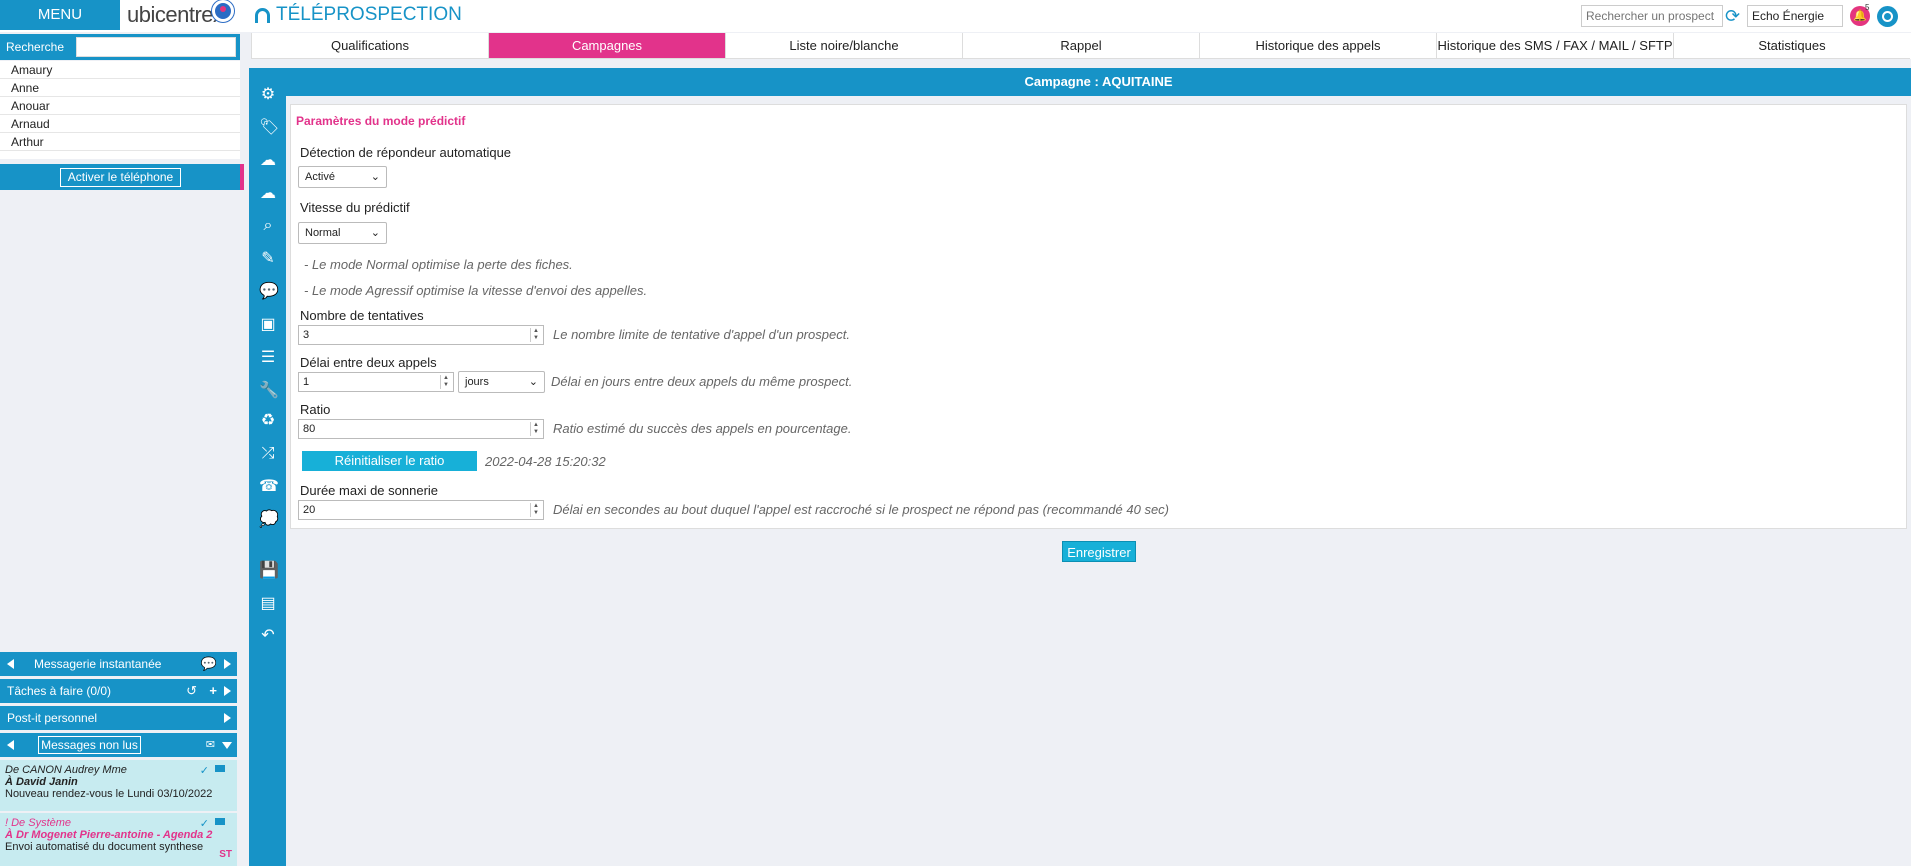  I want to click on tab-statistiques: Statistiques, so click(1791, 46).